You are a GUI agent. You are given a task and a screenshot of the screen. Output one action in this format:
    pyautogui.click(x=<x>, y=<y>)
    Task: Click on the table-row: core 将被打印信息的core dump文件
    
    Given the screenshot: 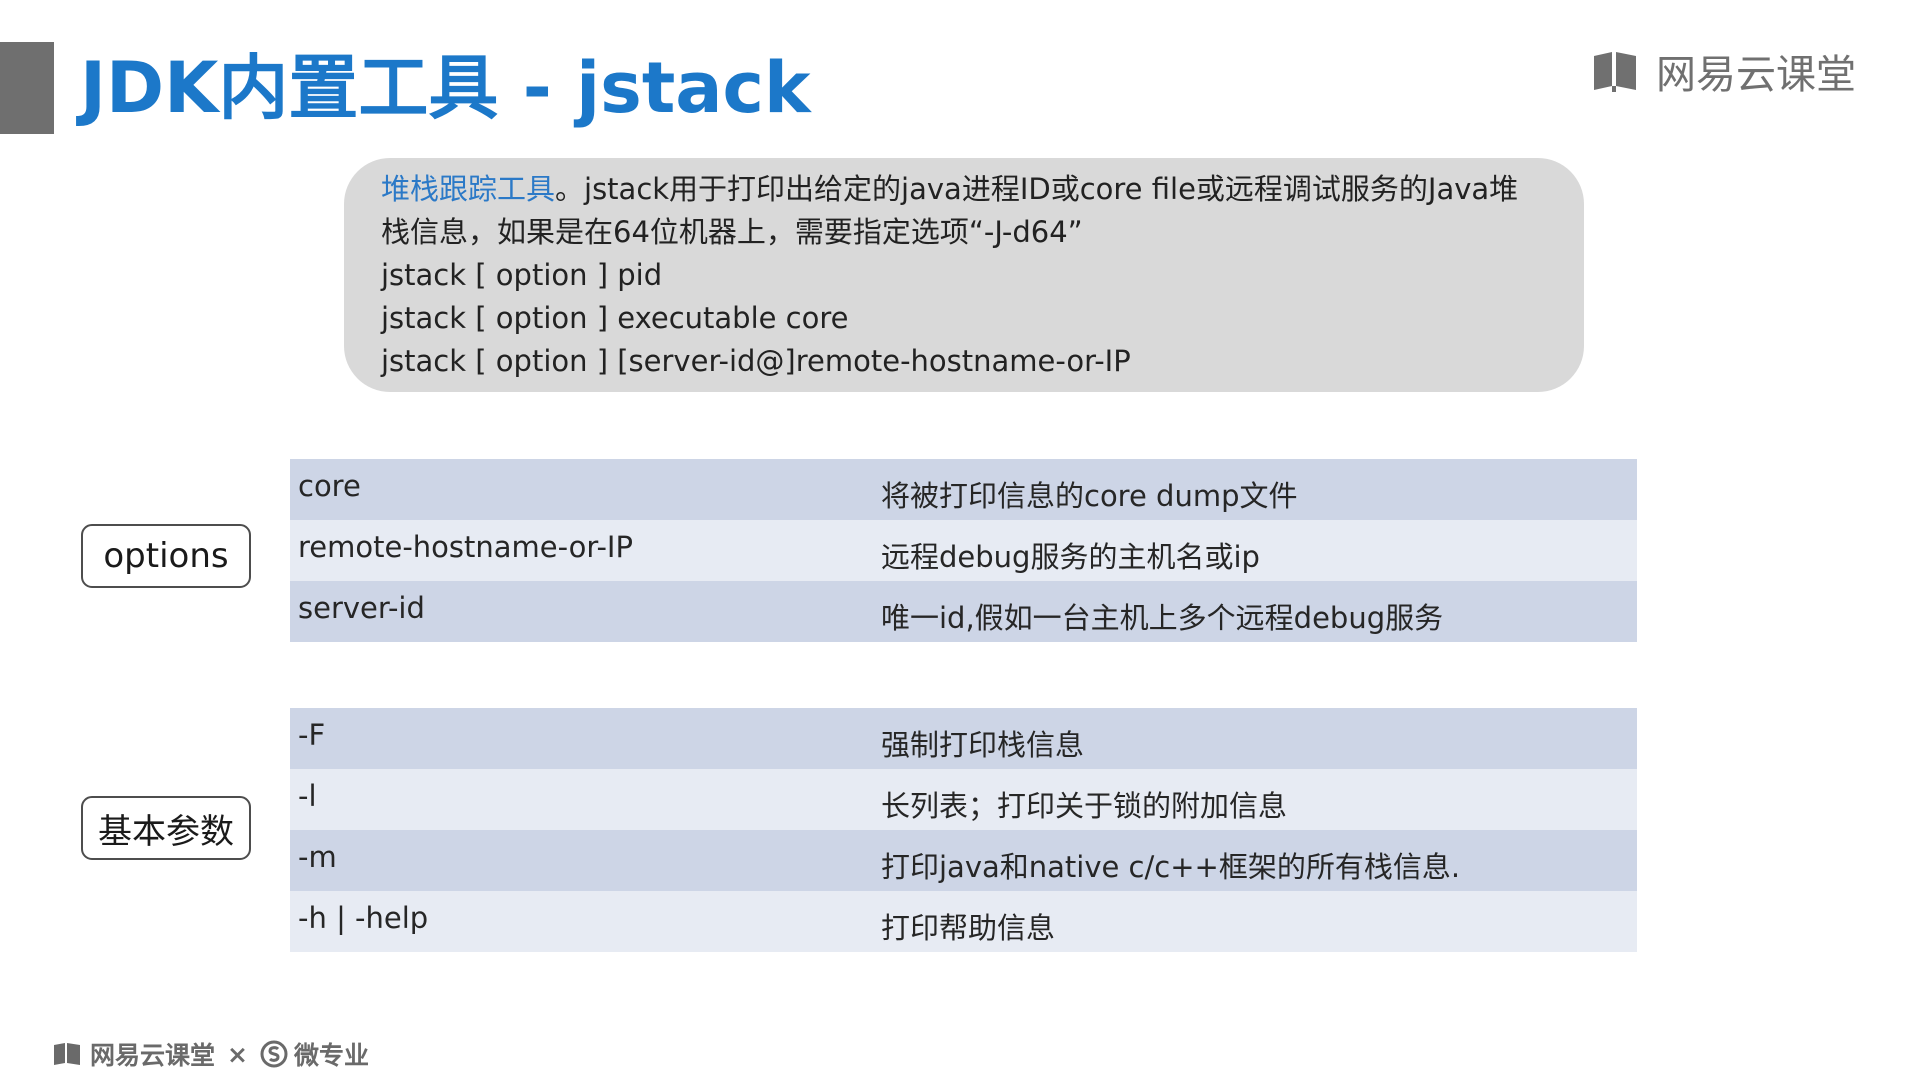 What is the action you would take?
    pyautogui.click(x=963, y=489)
    